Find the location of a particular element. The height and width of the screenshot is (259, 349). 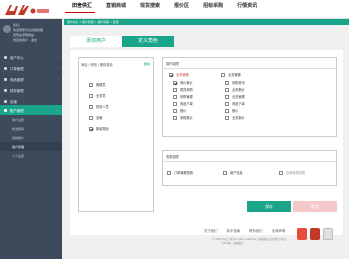

permission-item: 采购管理 is located at coordinates (183, 96).